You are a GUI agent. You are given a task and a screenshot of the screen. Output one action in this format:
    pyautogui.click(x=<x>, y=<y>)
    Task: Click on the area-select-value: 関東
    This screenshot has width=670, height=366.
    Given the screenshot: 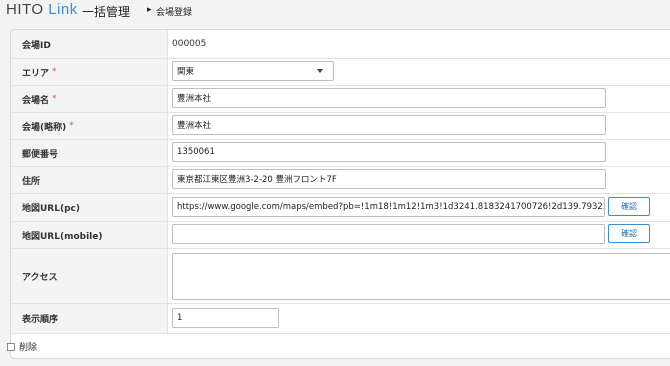 What is the action you would take?
    pyautogui.click(x=186, y=72)
    